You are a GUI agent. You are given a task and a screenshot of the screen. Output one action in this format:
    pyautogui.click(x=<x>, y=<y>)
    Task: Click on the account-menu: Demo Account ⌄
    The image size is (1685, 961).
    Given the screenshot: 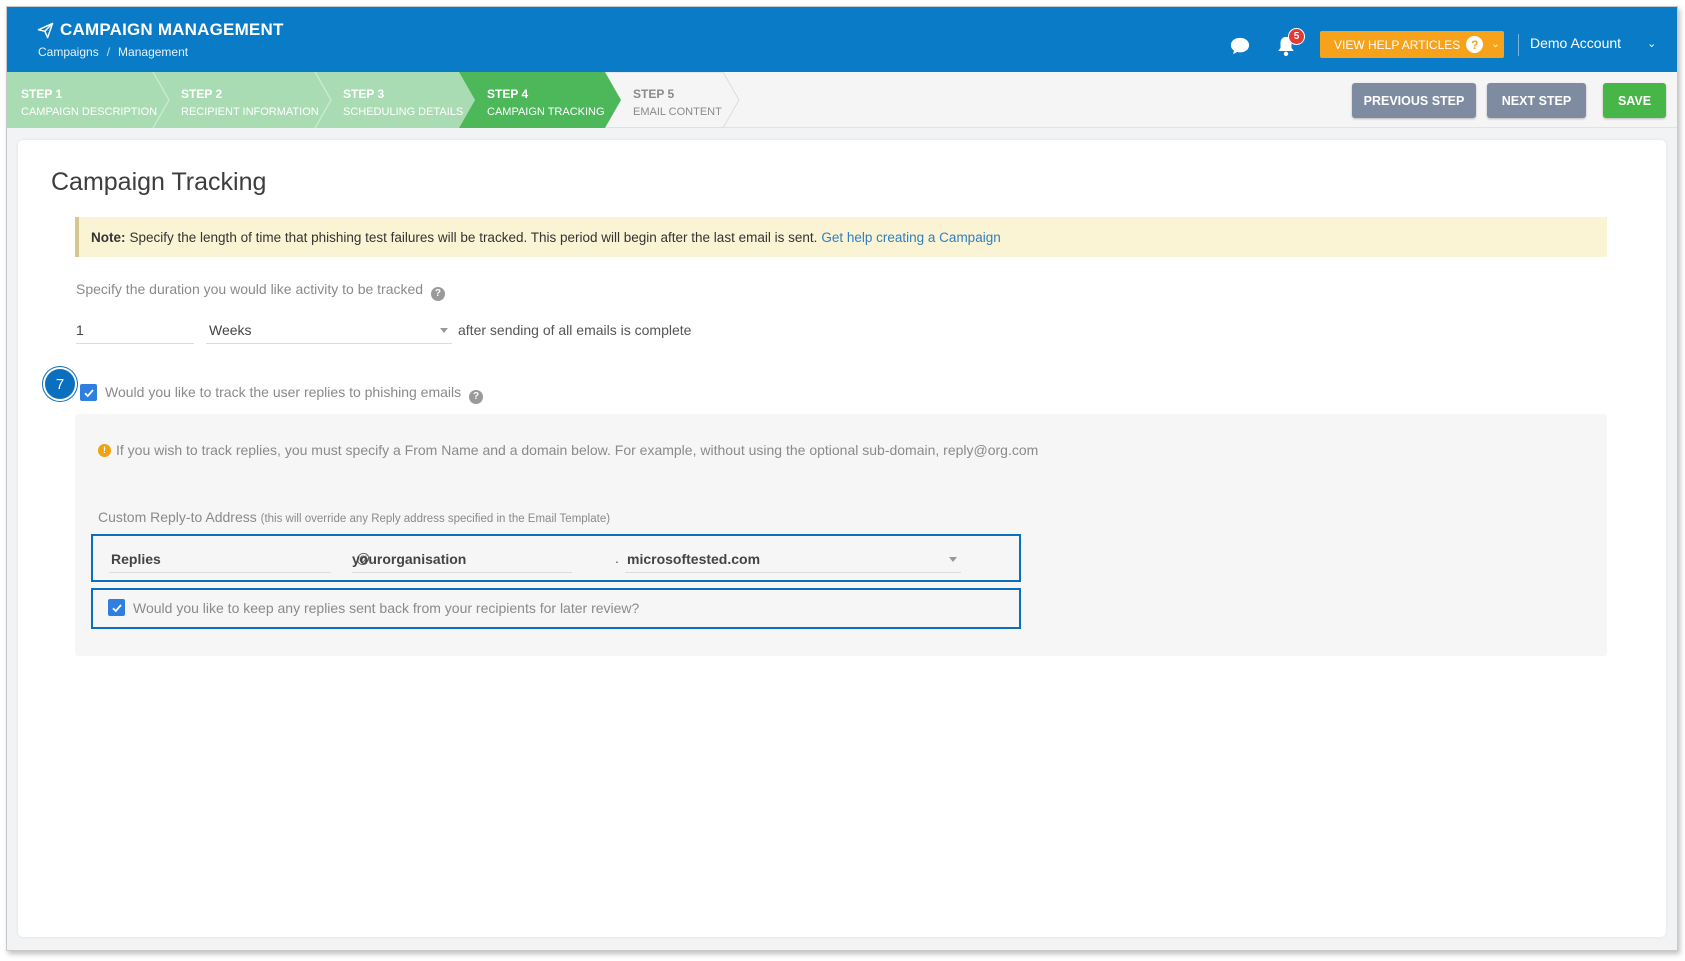 What is the action you would take?
    pyautogui.click(x=1593, y=43)
    